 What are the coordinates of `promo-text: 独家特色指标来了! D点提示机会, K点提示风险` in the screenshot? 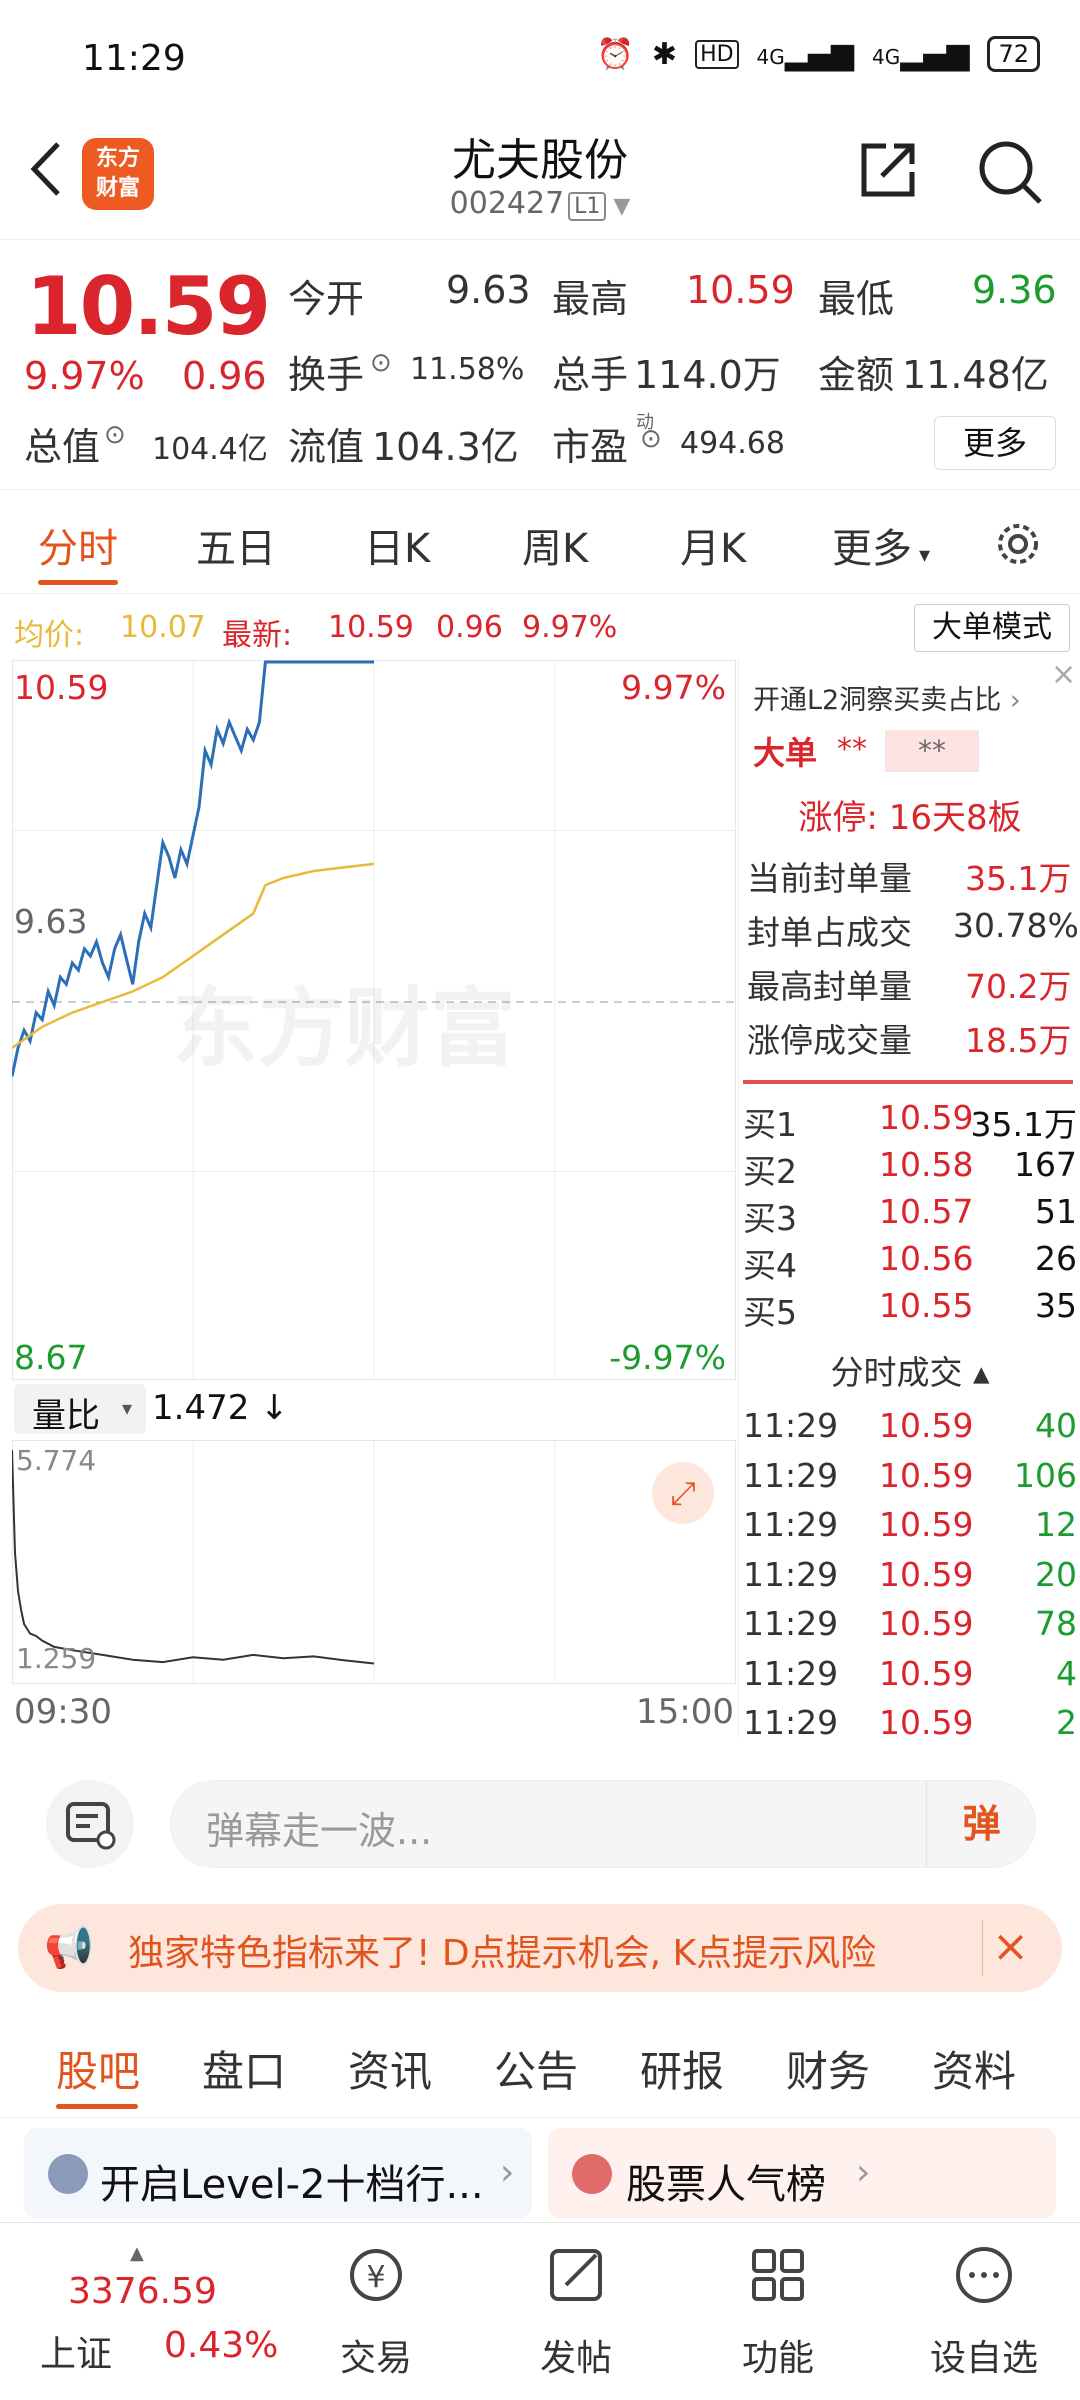 It's located at (502, 1953).